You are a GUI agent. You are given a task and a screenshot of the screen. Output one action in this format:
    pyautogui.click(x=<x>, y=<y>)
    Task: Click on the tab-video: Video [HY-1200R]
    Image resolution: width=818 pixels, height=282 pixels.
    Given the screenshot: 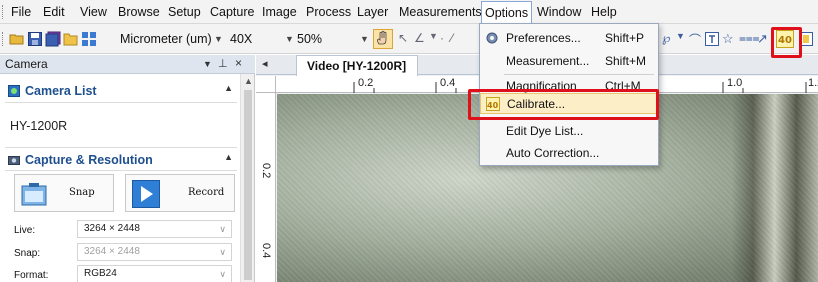 What is the action you would take?
    pyautogui.click(x=357, y=65)
    